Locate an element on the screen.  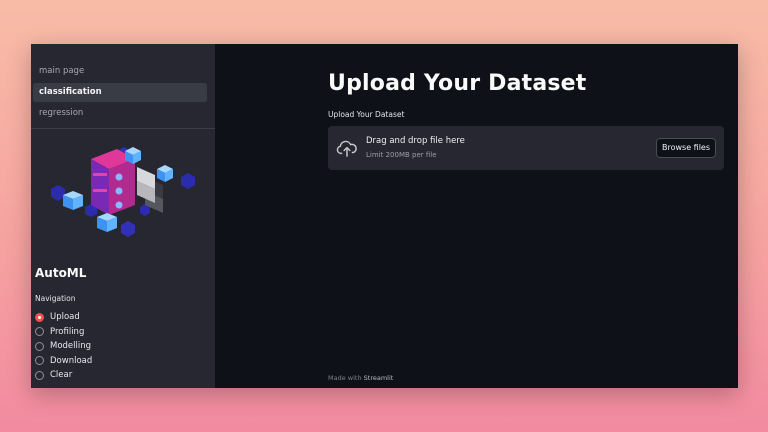
footer-brand-link: Streamlit is located at coordinates (379, 378).